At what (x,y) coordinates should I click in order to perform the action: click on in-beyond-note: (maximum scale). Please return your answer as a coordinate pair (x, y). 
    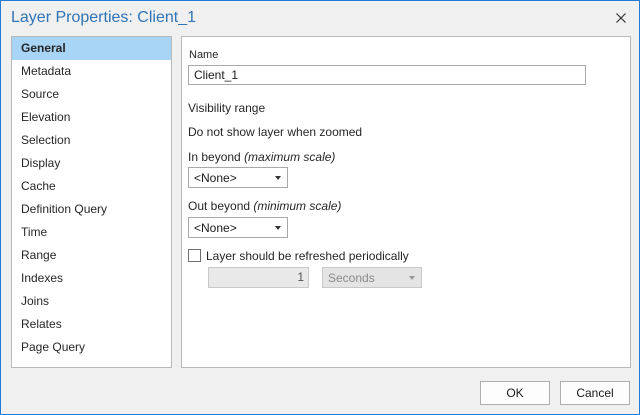
    Looking at the image, I should click on (290, 157).